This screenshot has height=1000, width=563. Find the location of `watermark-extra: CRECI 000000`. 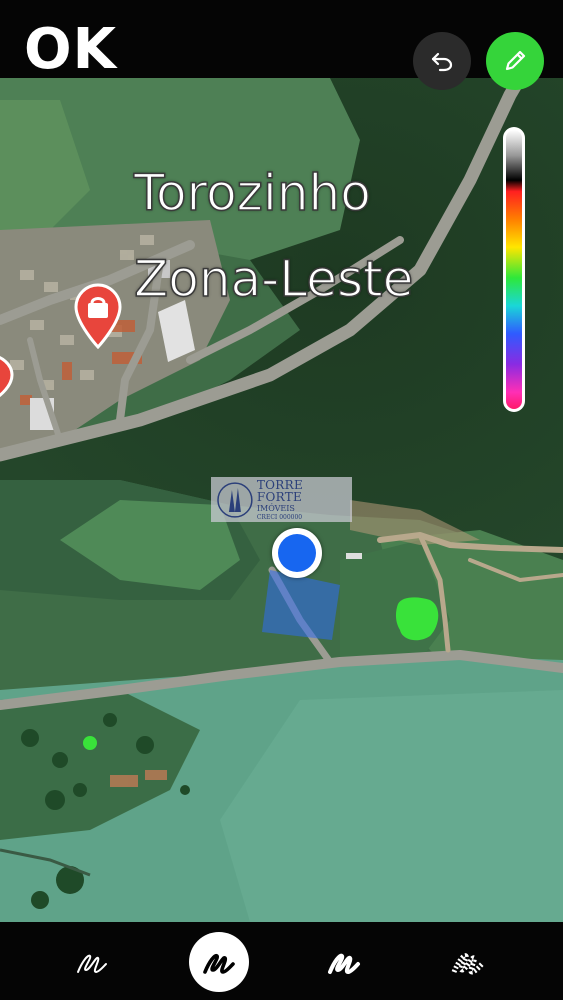

watermark-extra: CRECI 000000 is located at coordinates (279, 517).